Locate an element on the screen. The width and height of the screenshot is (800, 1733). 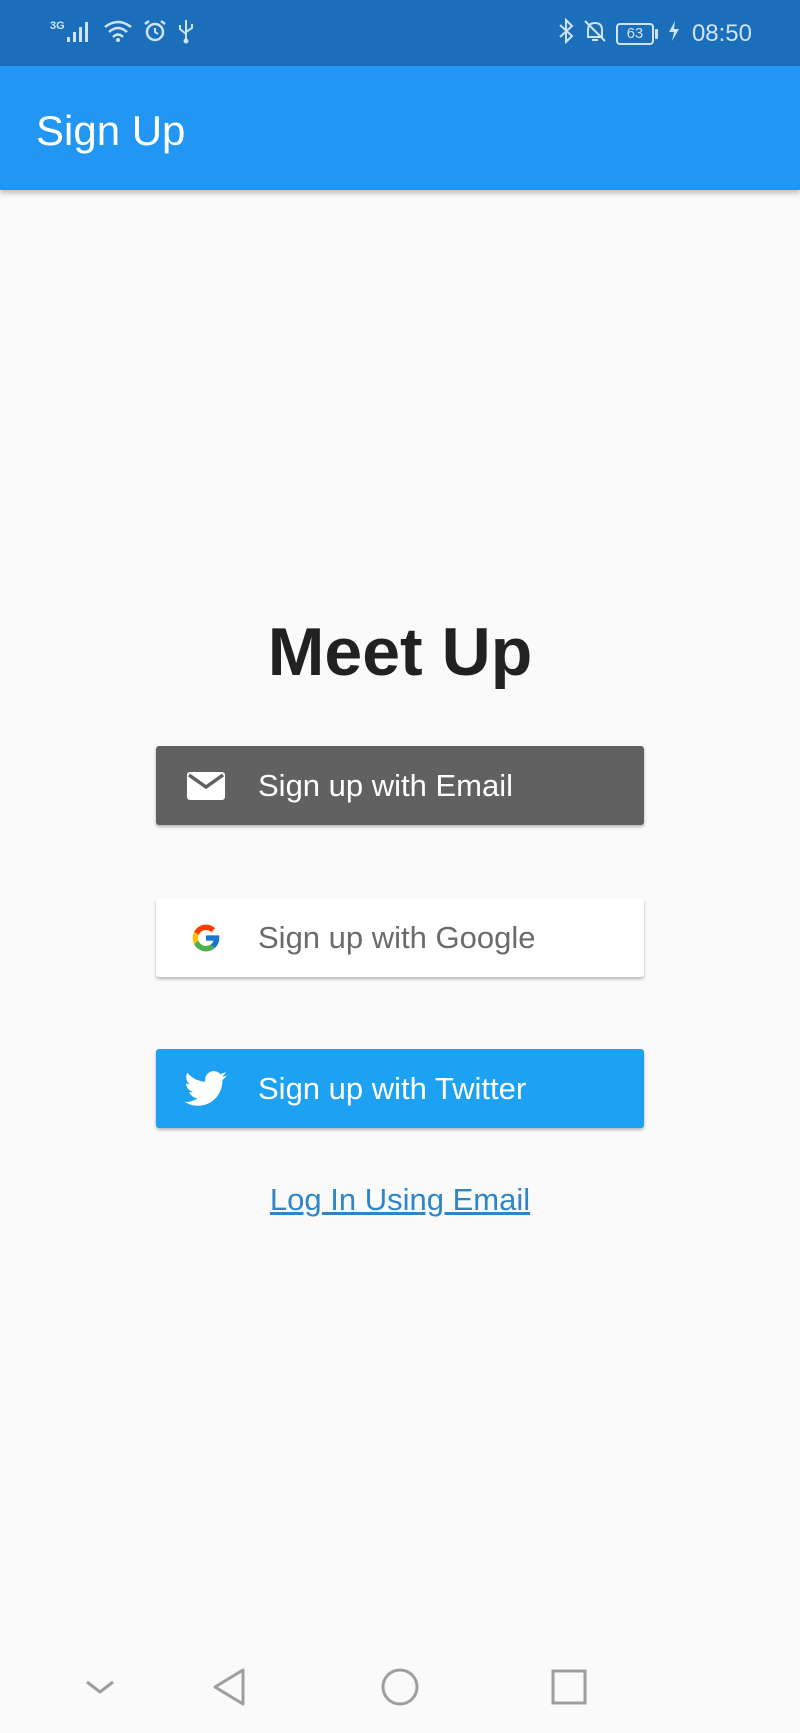
signal-icon is located at coordinates (79, 33).